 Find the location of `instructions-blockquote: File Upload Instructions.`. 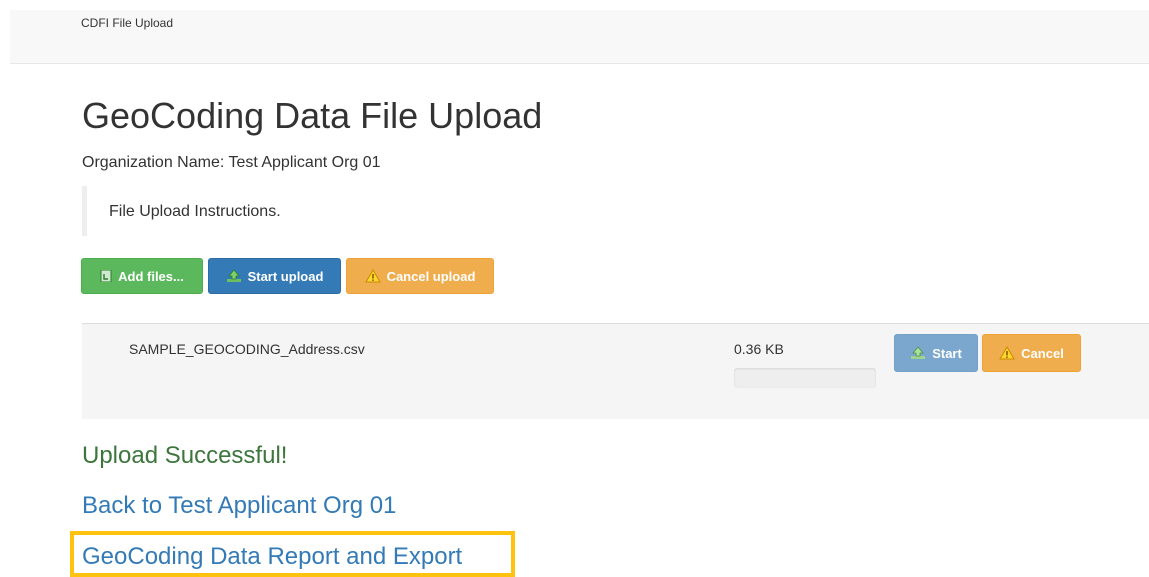

instructions-blockquote: File Upload Instructions. is located at coordinates (282, 211).